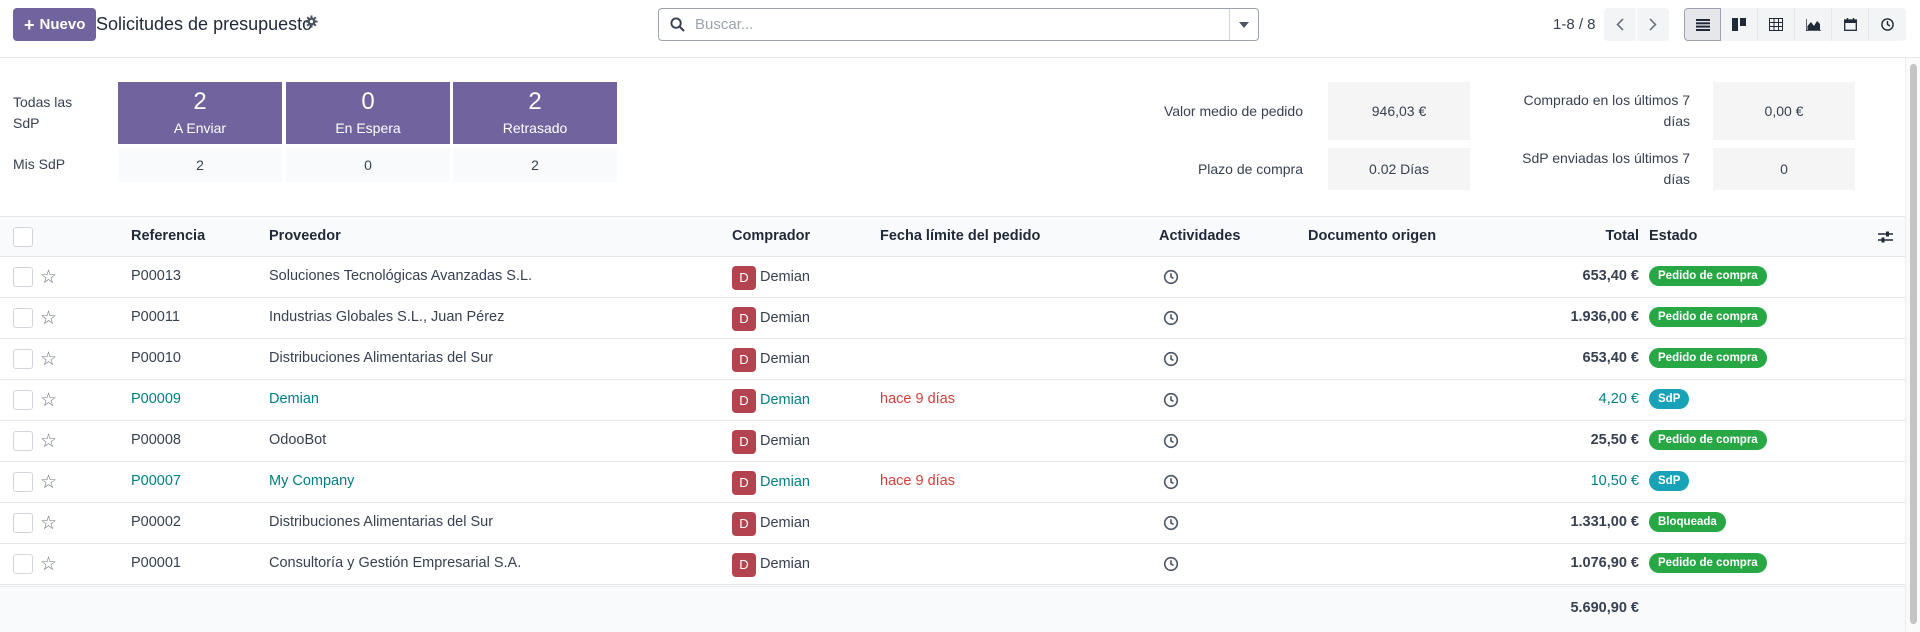 Image resolution: width=1920 pixels, height=632 pixels. Describe the element at coordinates (1372, 236) in the screenshot. I see `col-source: Documento origen` at that location.